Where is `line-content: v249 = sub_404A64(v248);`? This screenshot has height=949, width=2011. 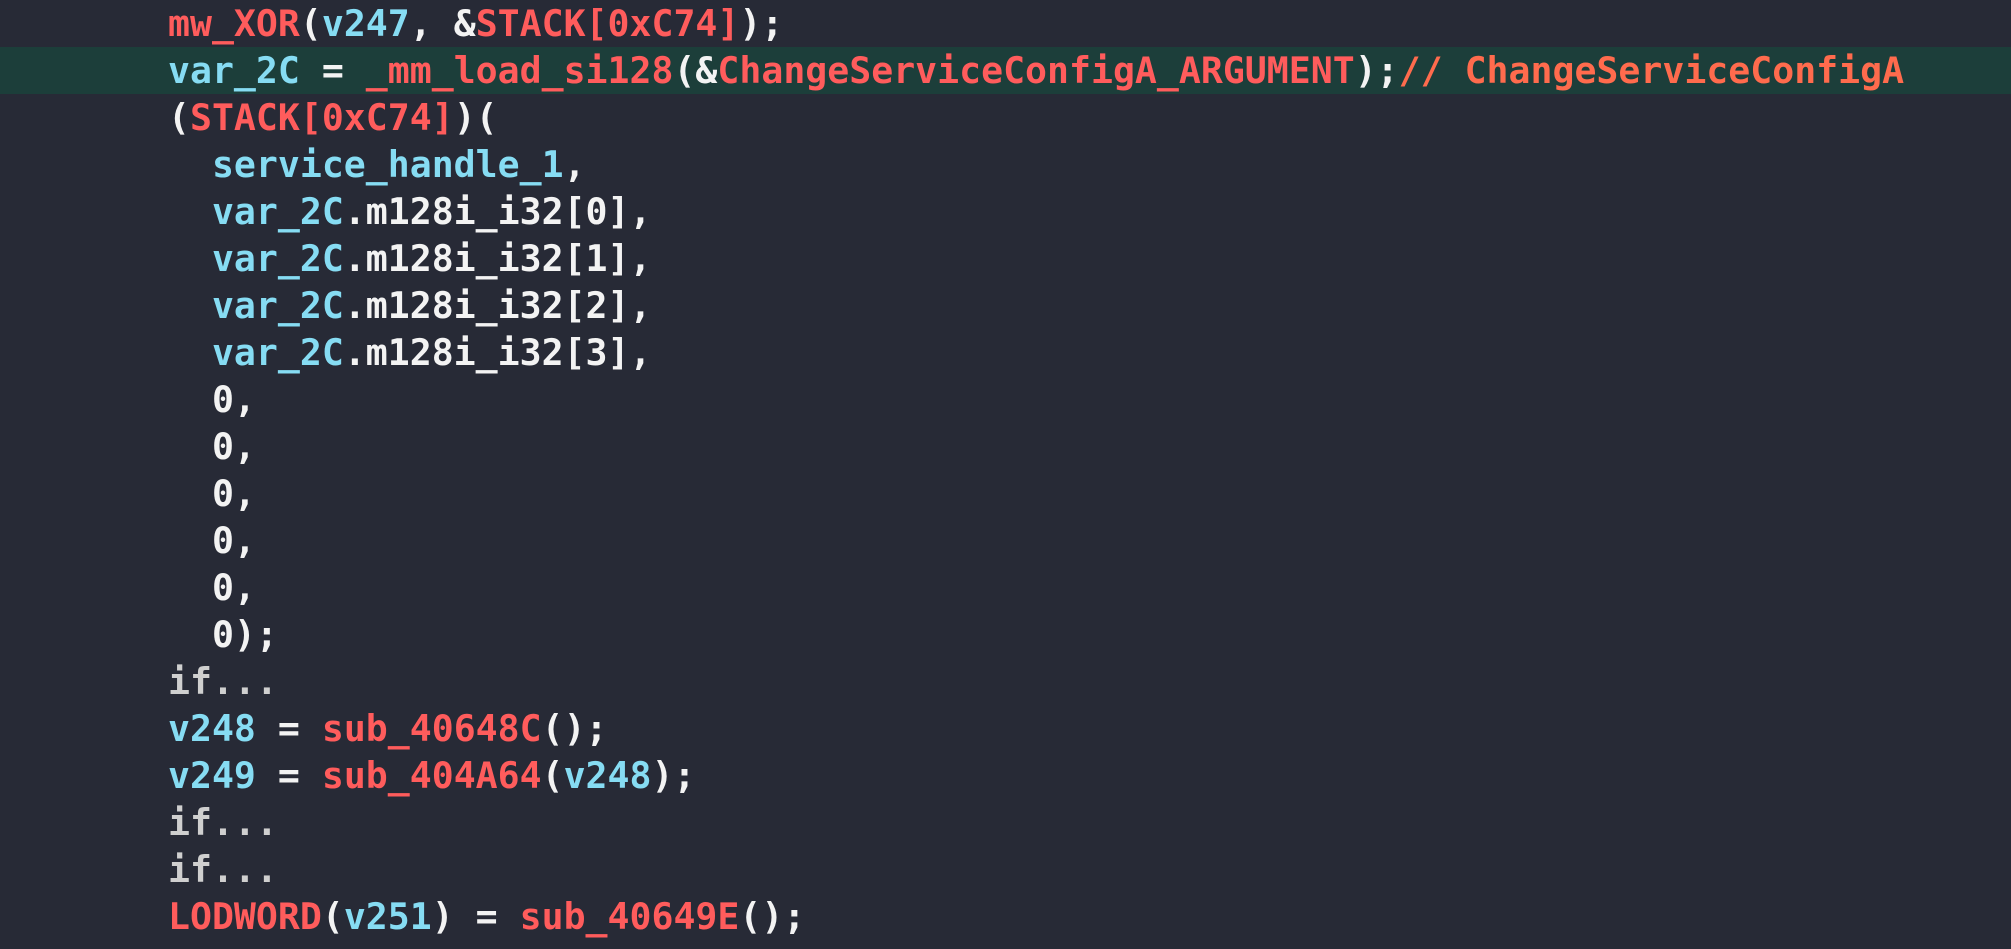 line-content: v249 = sub_404A64(v248); is located at coordinates (431, 775).